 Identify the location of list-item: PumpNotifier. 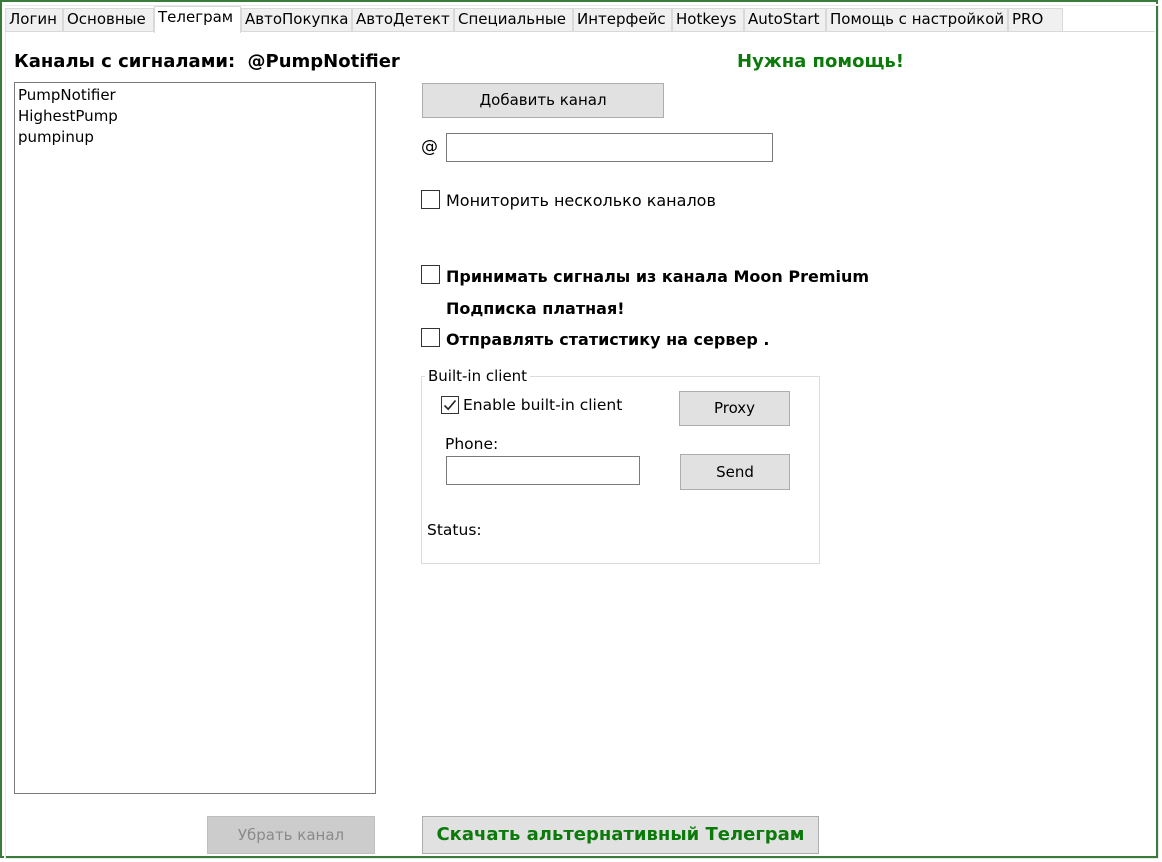
(195, 95).